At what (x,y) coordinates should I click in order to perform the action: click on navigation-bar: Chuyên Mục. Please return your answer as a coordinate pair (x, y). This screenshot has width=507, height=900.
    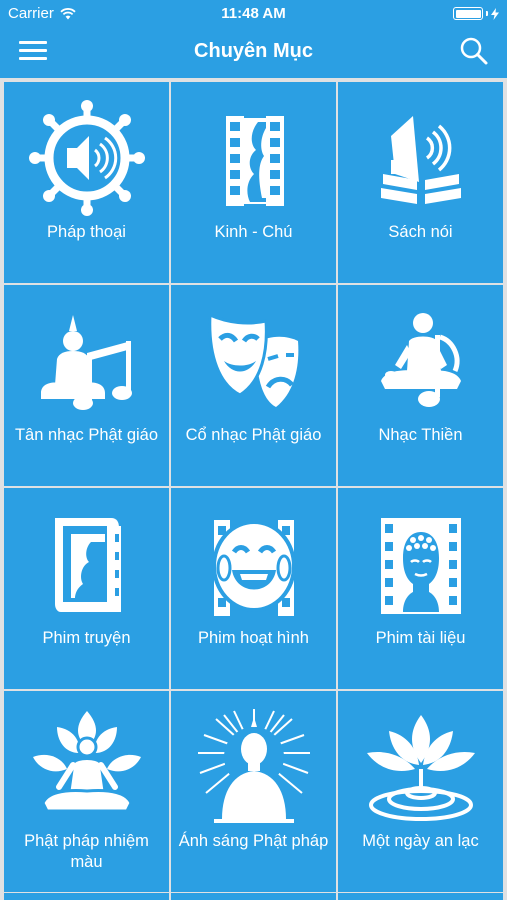
    Looking at the image, I should click on (253, 52).